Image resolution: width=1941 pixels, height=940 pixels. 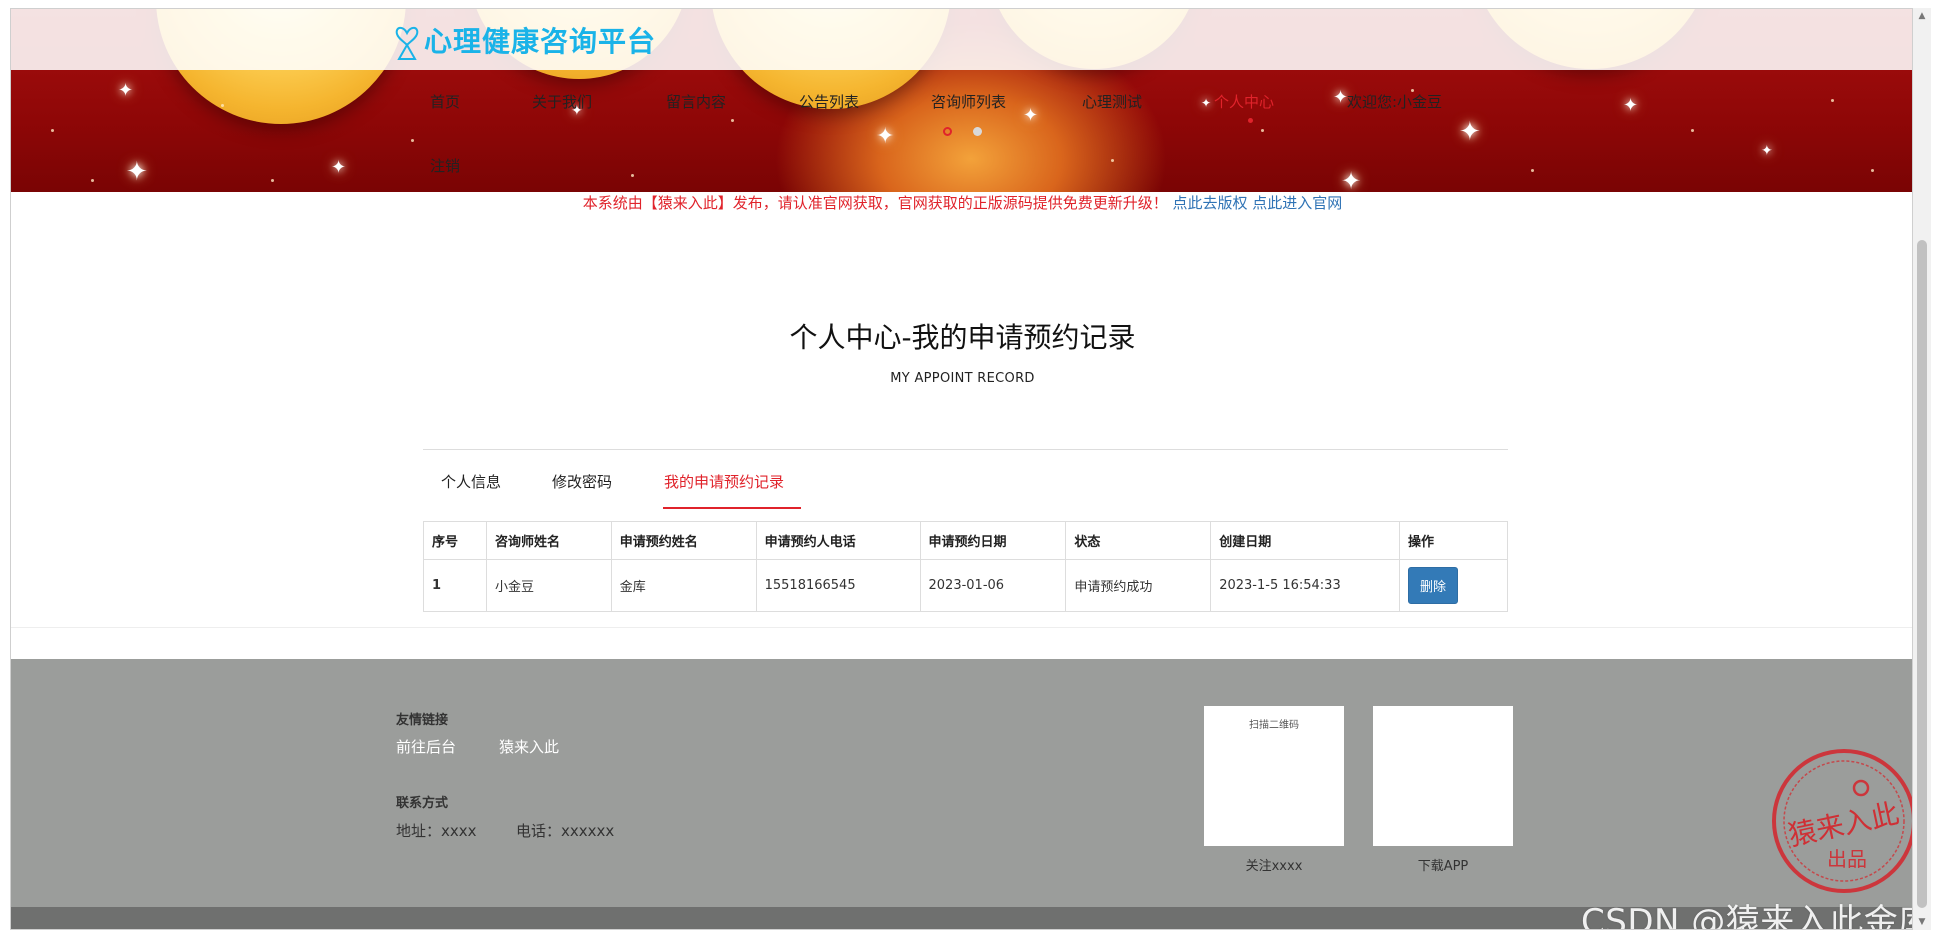 I want to click on delete-button: 删除, so click(x=1433, y=585).